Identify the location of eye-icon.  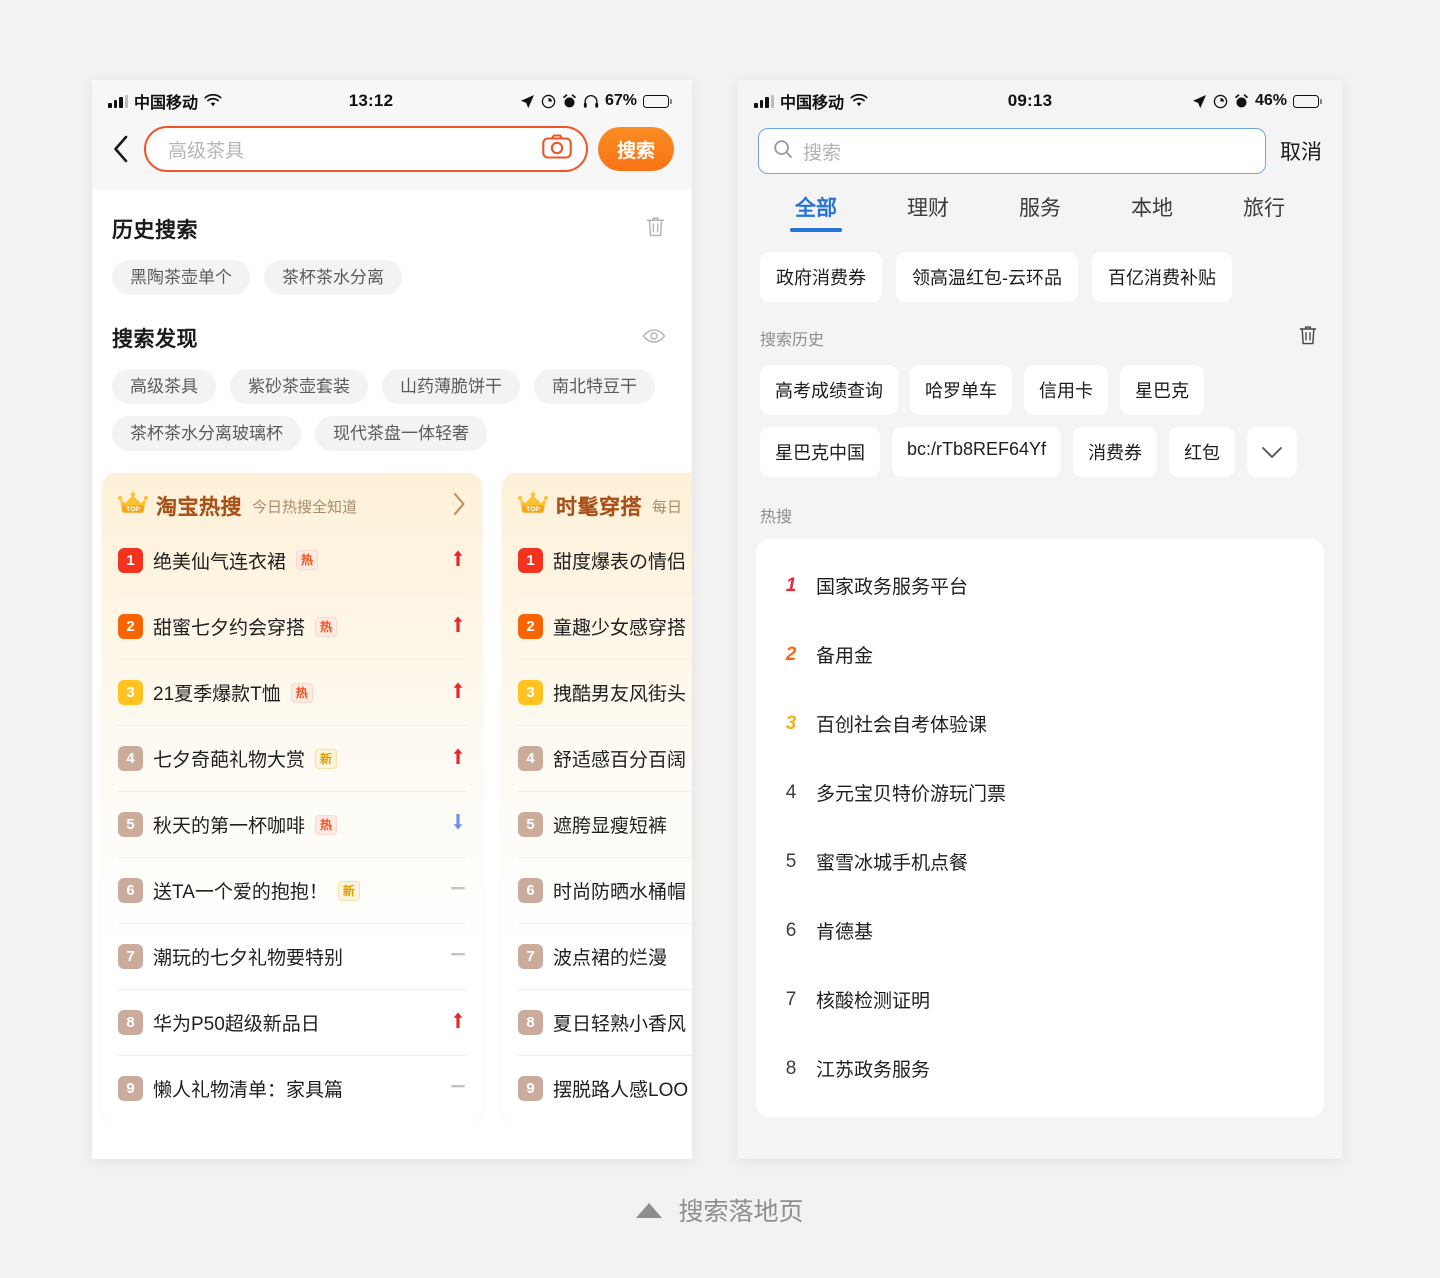
(654, 338).